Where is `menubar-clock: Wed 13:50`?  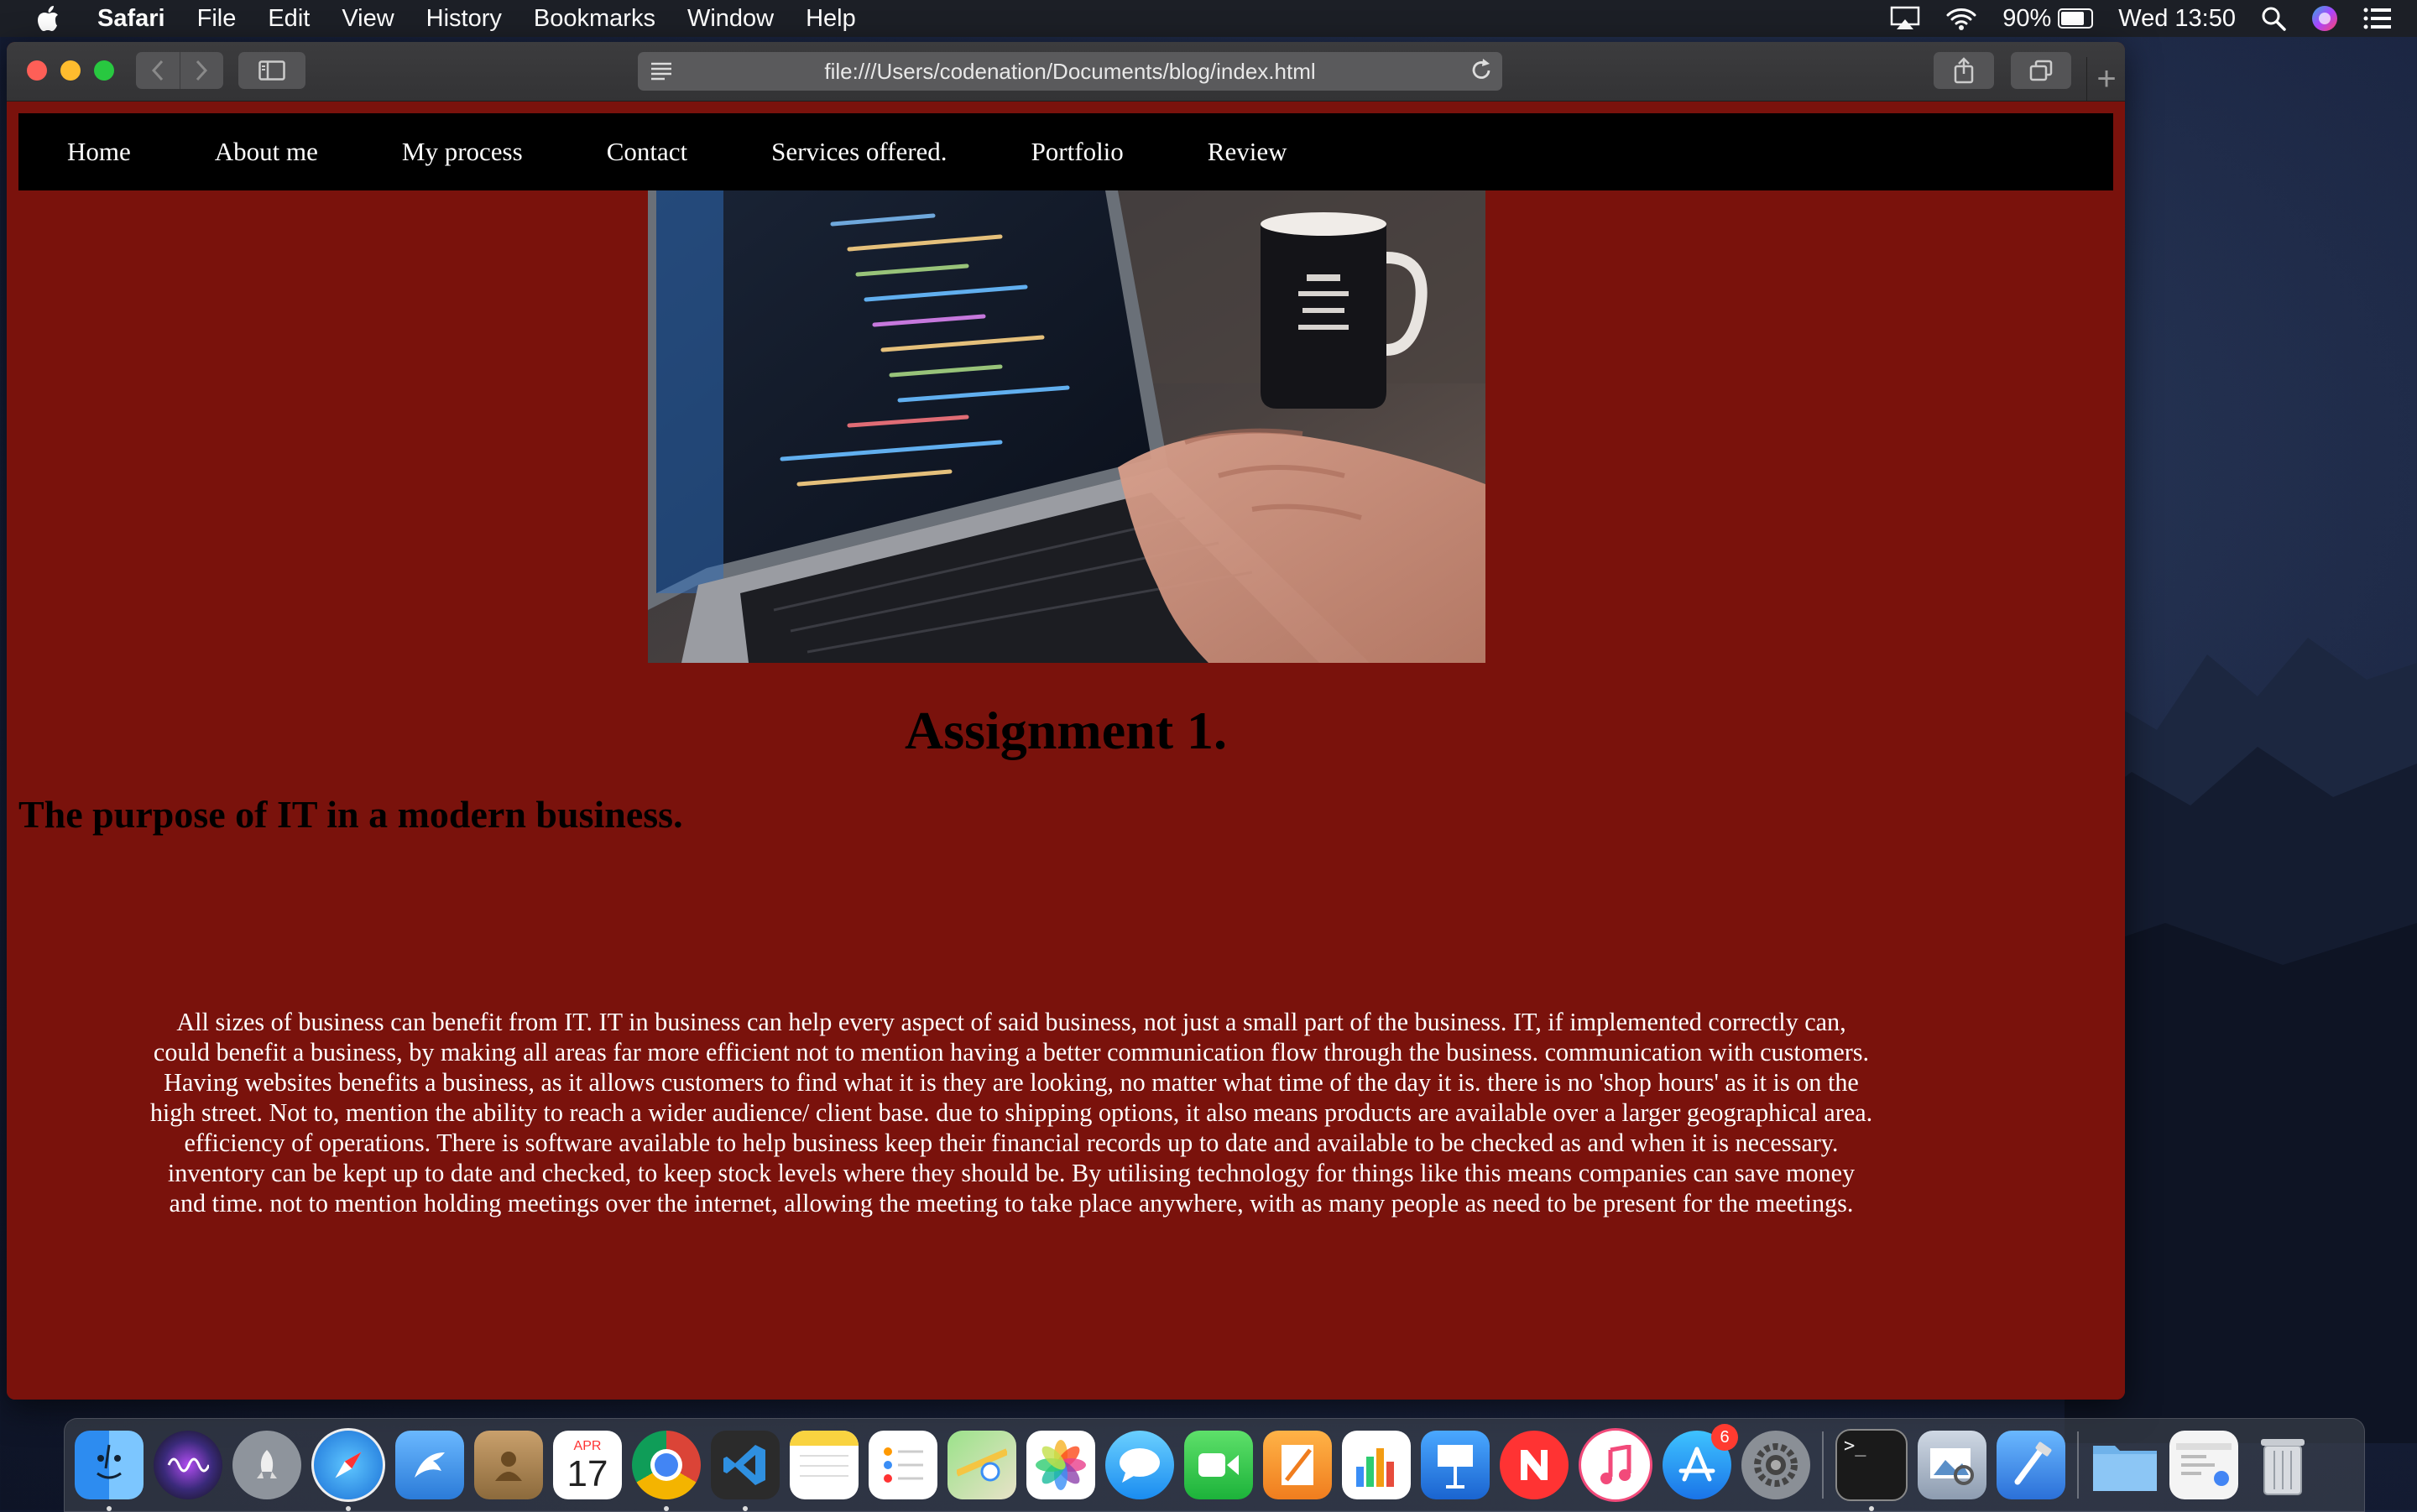 menubar-clock: Wed 13:50 is located at coordinates (2177, 19).